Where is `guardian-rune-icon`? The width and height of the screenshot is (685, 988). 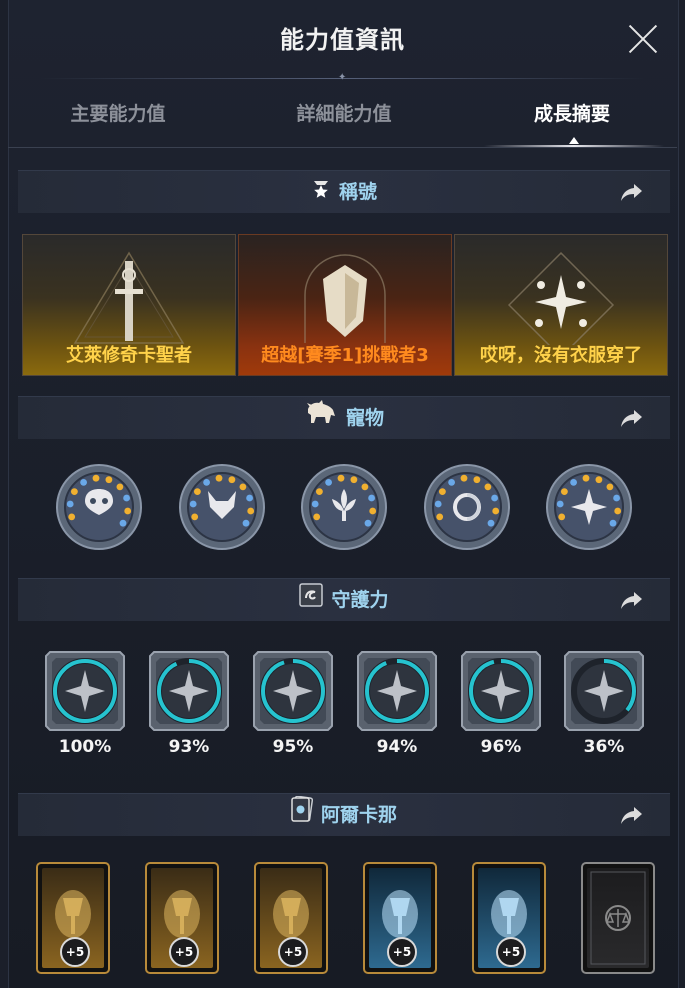
guardian-rune-icon is located at coordinates (311, 601).